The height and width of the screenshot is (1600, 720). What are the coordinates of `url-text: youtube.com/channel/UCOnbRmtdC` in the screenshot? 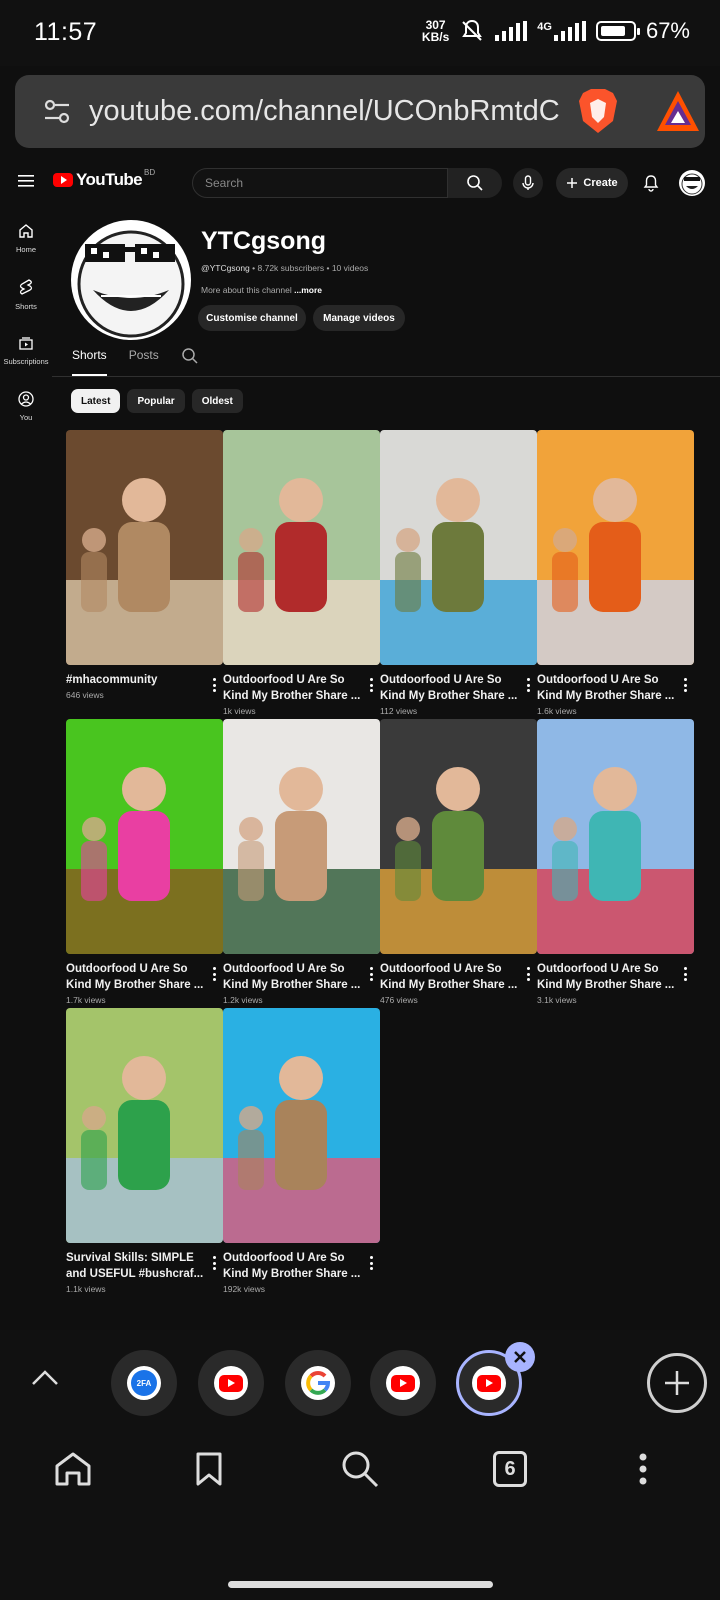 It's located at (324, 111).